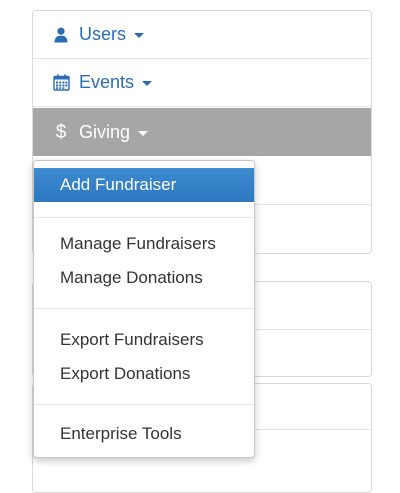 This screenshot has width=400, height=493. Describe the element at coordinates (107, 82) in the screenshot. I see `nav-label-events: Events` at that location.